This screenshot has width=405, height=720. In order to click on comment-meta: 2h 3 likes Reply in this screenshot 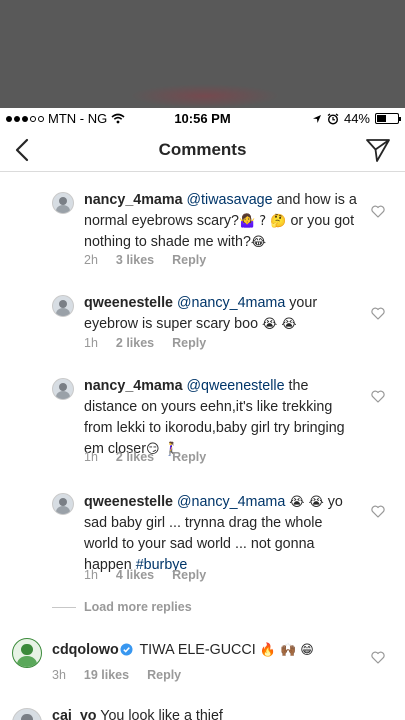, I will do `click(145, 260)`.